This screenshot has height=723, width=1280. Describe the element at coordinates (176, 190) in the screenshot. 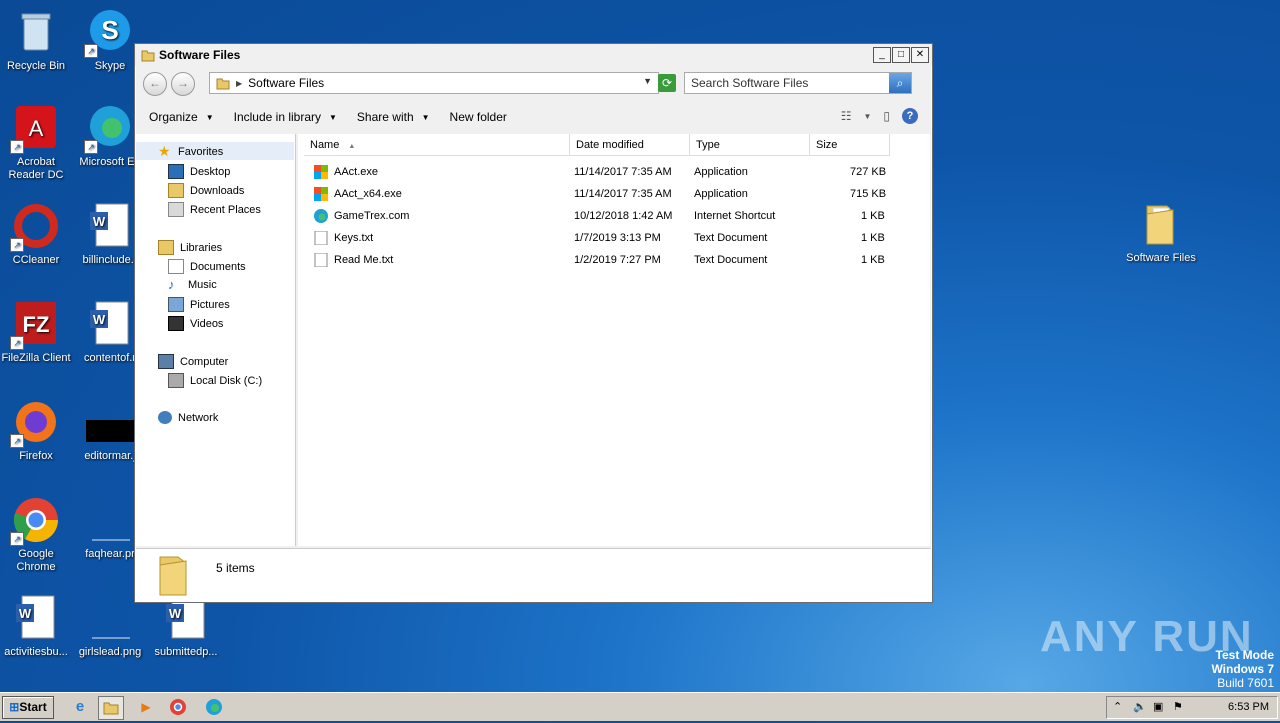

I see `downloads-folder-icon` at that location.